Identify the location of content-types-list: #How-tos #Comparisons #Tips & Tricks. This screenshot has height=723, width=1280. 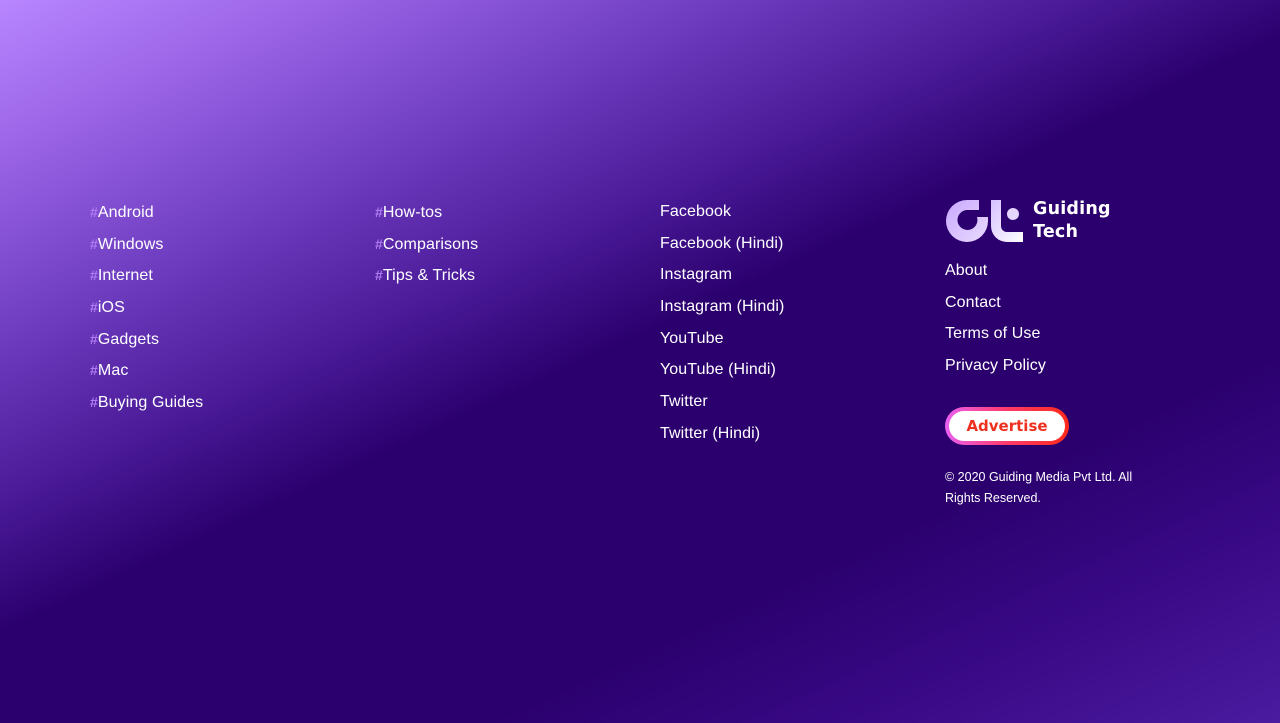
(426, 248).